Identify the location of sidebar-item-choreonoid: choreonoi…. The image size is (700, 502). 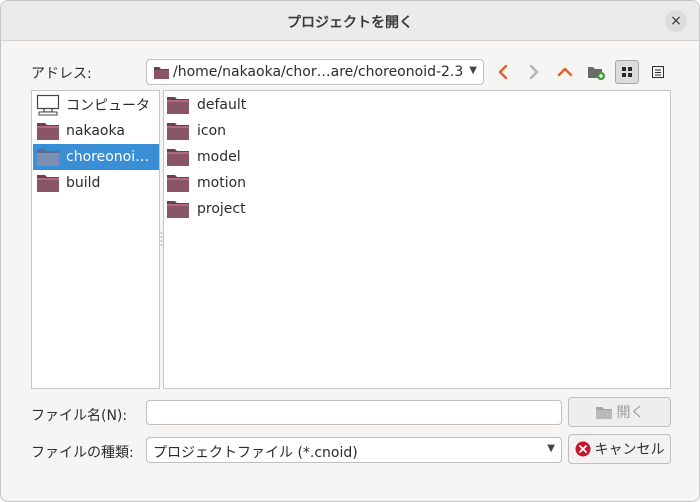
(96, 157).